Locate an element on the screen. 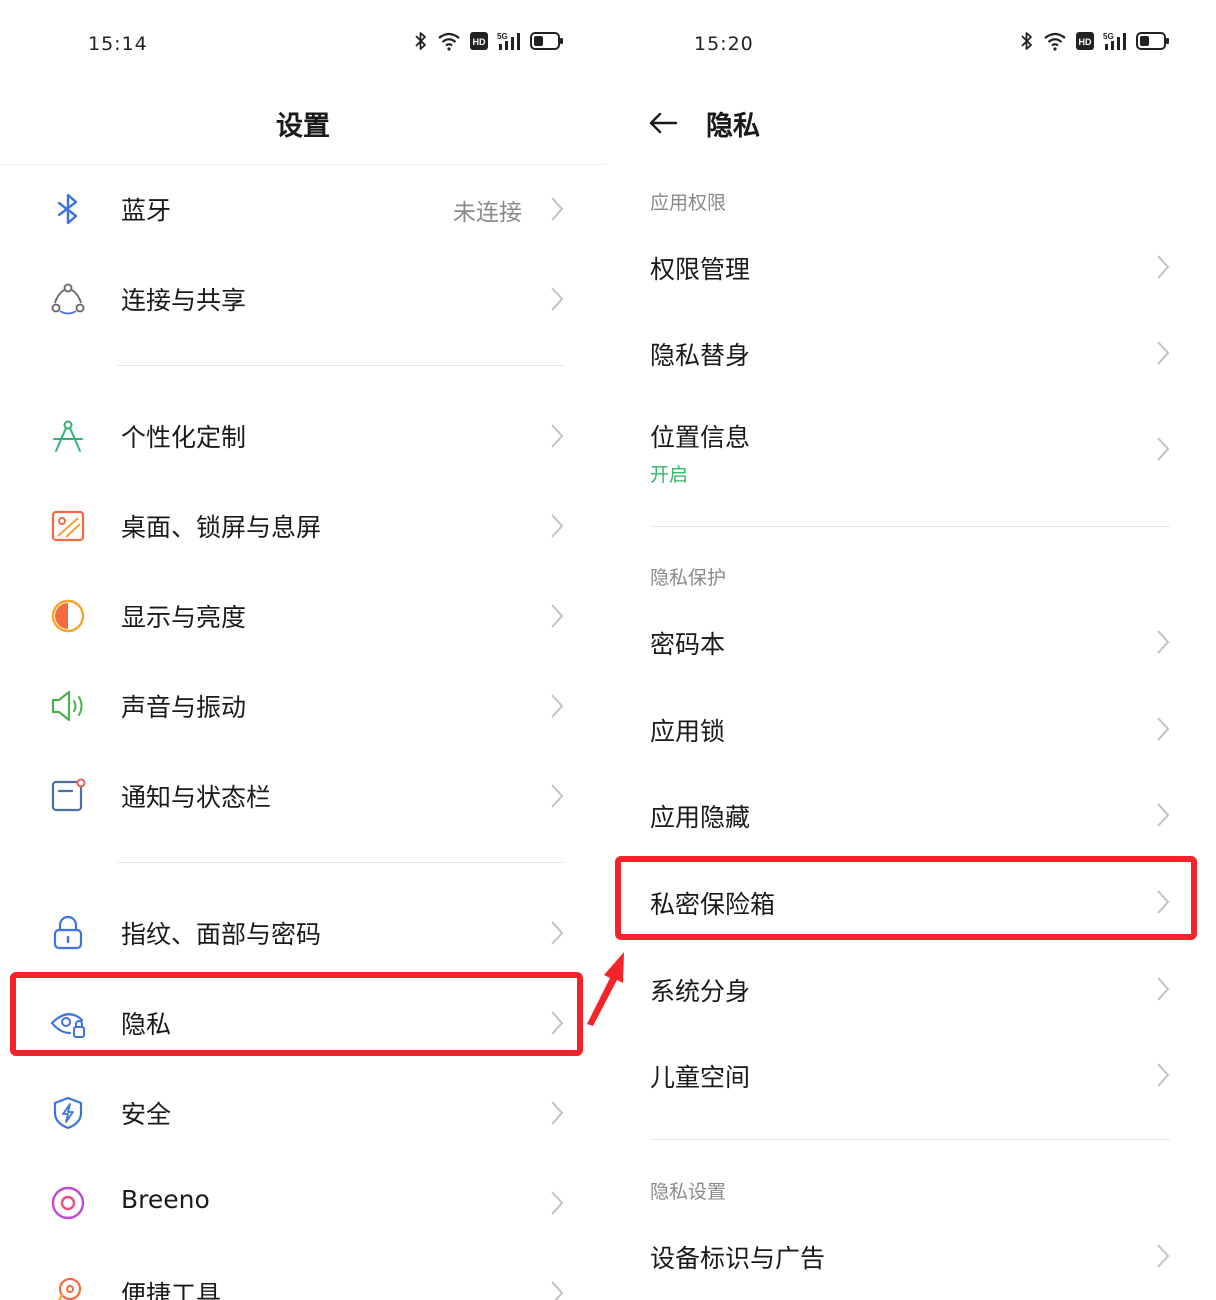  back-arrow-icon is located at coordinates (663, 123).